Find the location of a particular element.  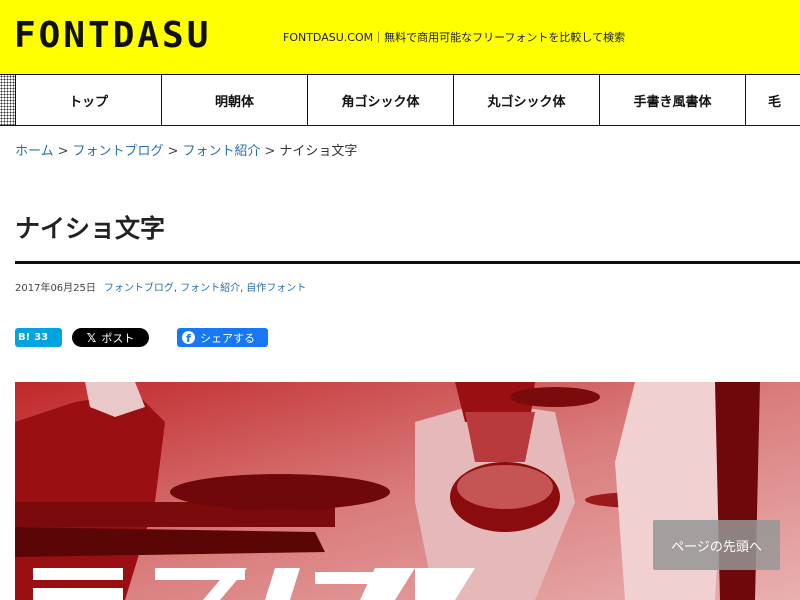

nav-item-brush: 毛 is located at coordinates (773, 100).